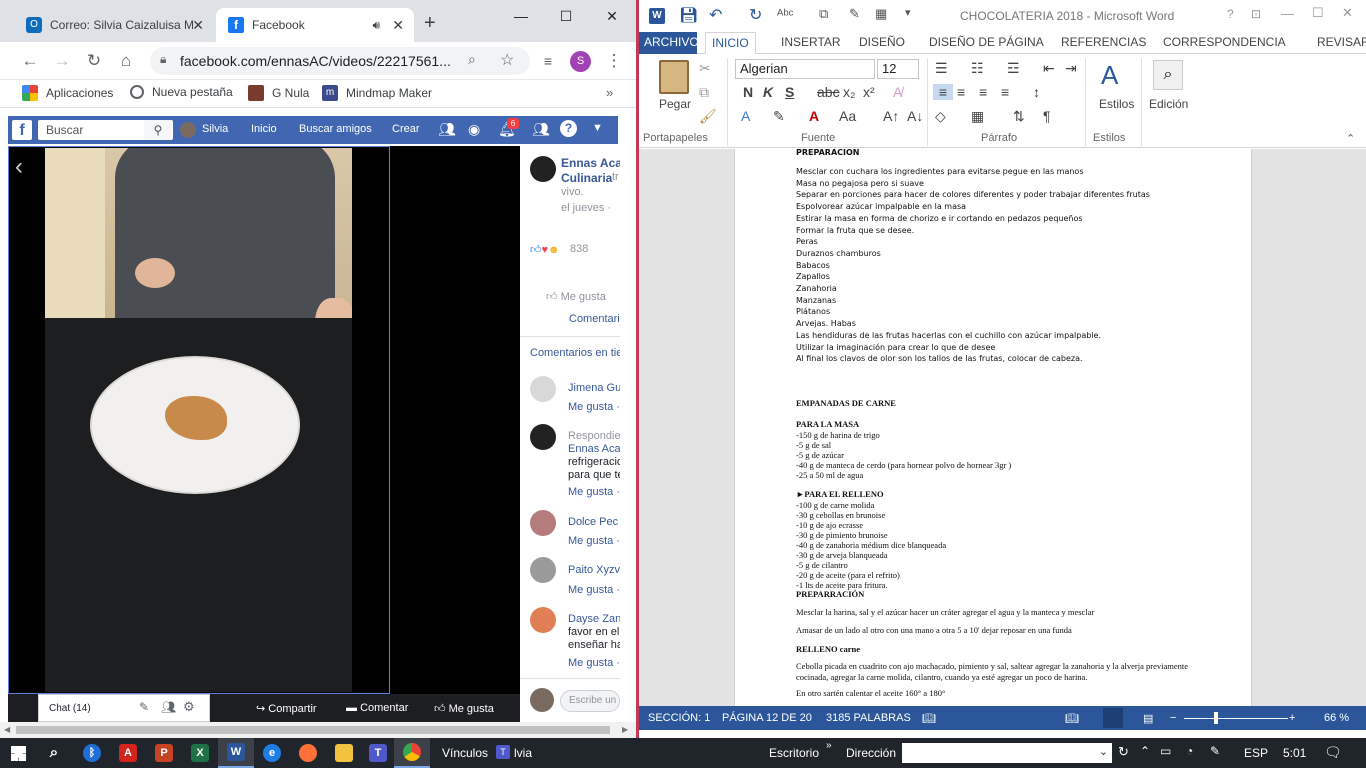  What do you see at coordinates (67, 93) in the screenshot?
I see `bookmark-apps: Aplicaciones` at bounding box center [67, 93].